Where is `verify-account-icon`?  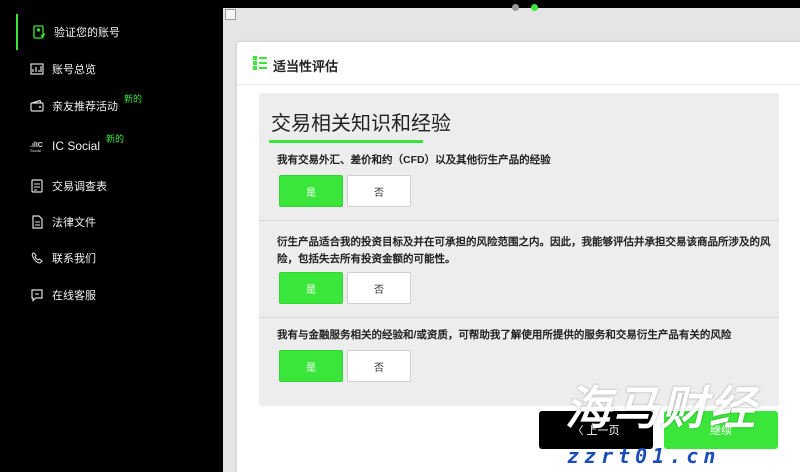
verify-account-icon is located at coordinates (39, 32).